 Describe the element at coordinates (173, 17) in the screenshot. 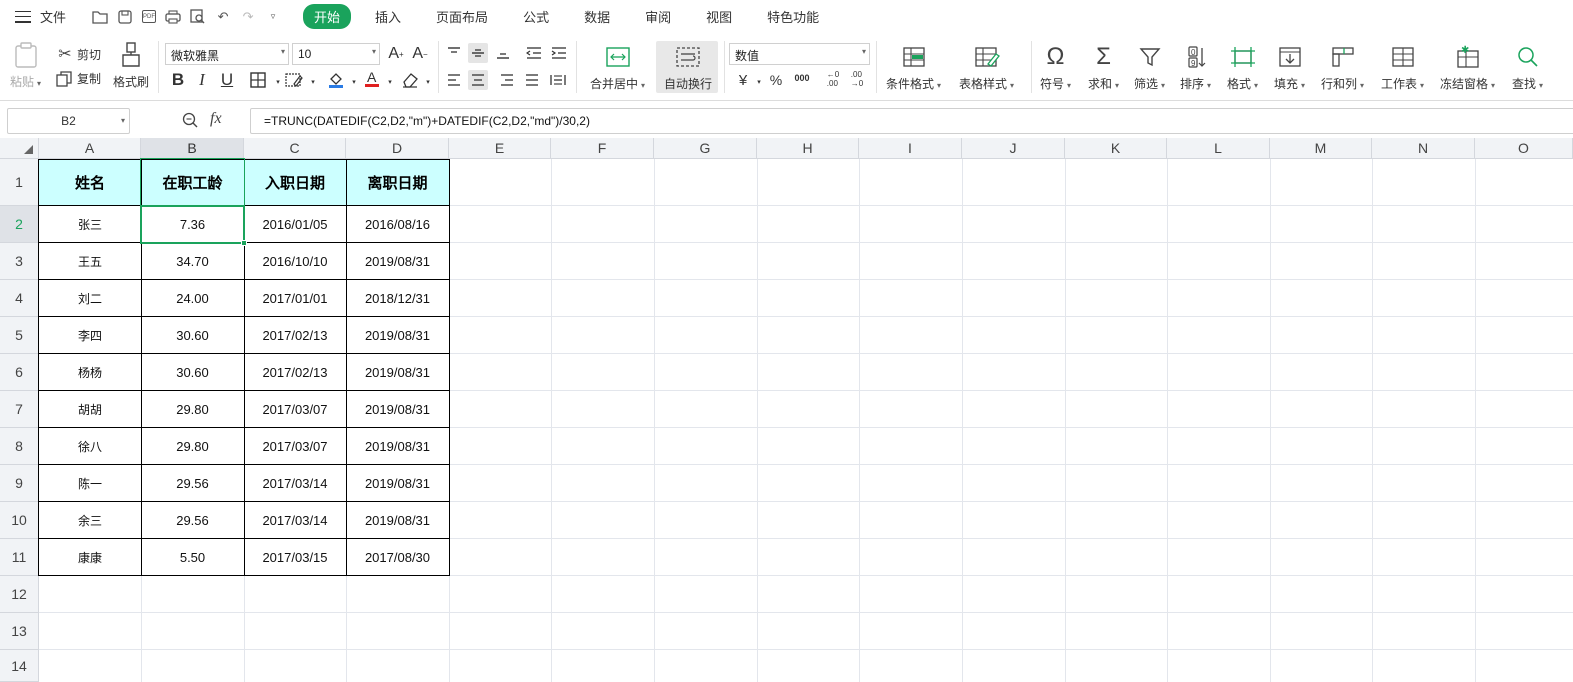

I see `print-icon` at that location.